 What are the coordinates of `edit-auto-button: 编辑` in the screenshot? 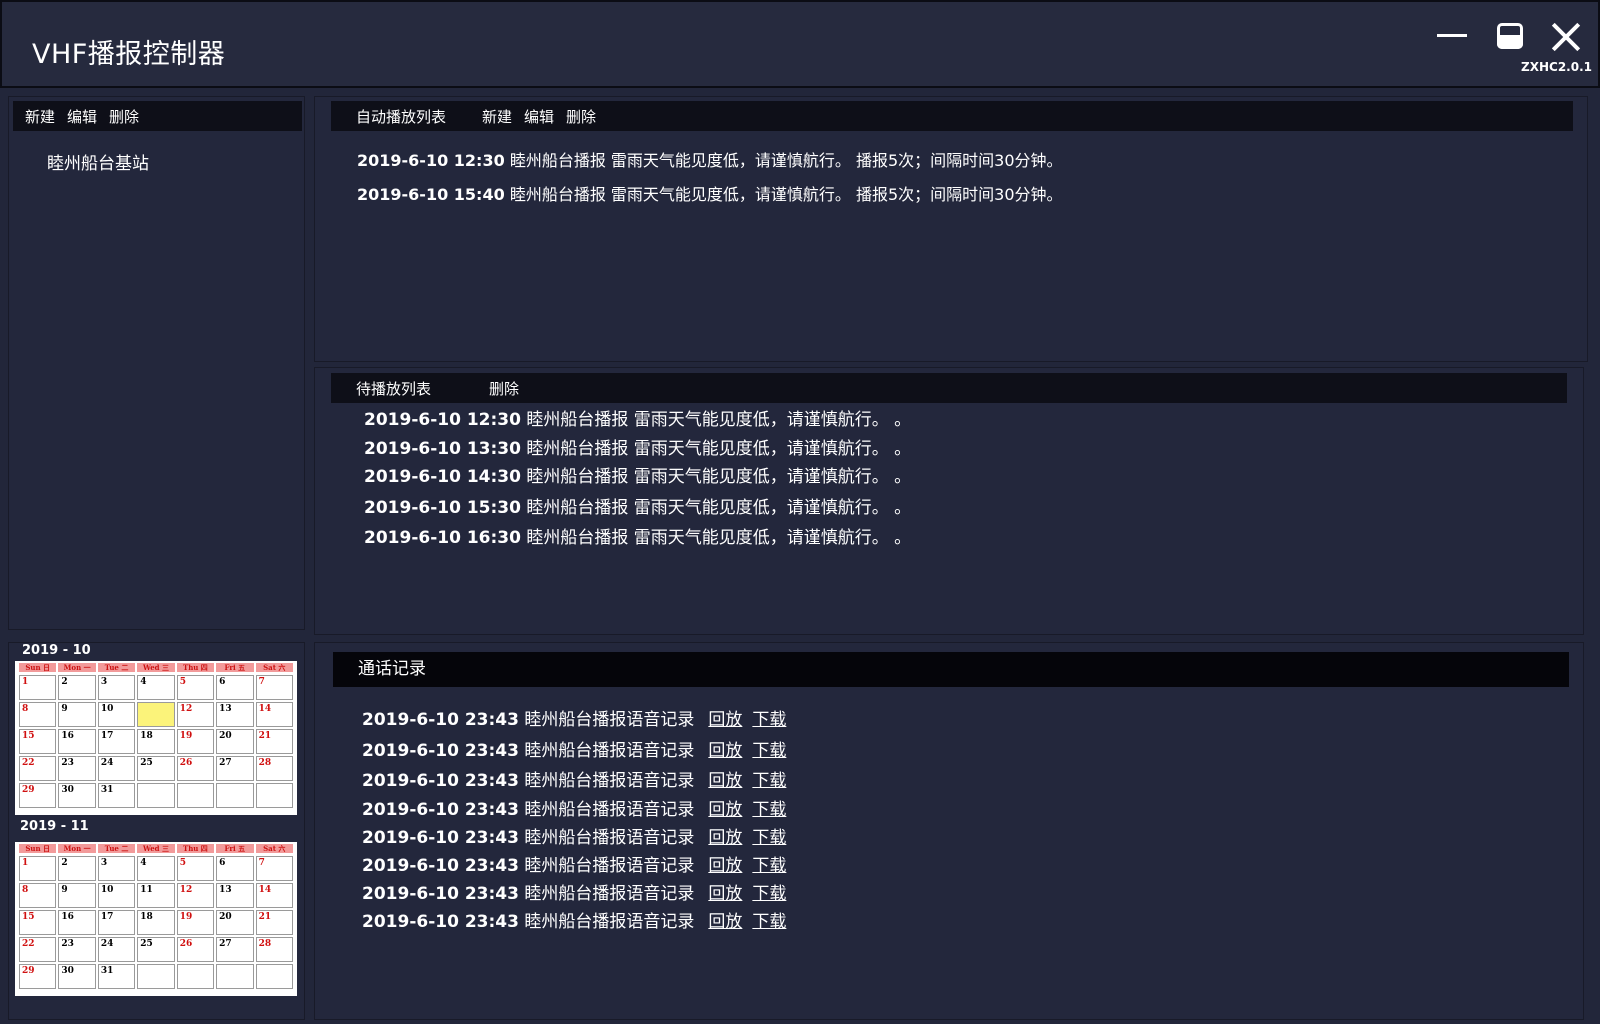 It's located at (539, 116).